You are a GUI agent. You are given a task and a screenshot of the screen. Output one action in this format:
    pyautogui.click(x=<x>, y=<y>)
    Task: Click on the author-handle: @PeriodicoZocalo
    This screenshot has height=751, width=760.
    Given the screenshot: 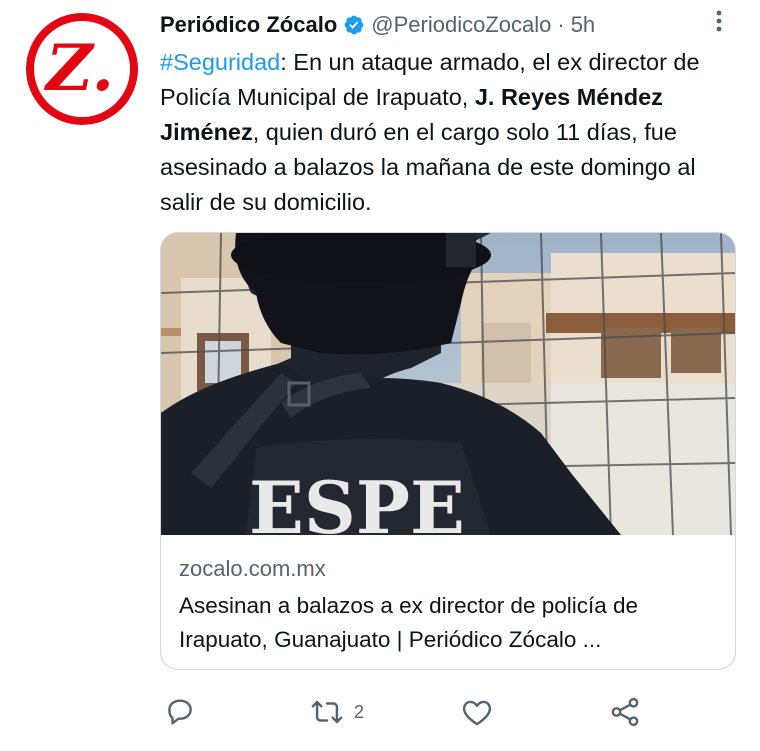 What is the action you would take?
    pyautogui.click(x=461, y=25)
    